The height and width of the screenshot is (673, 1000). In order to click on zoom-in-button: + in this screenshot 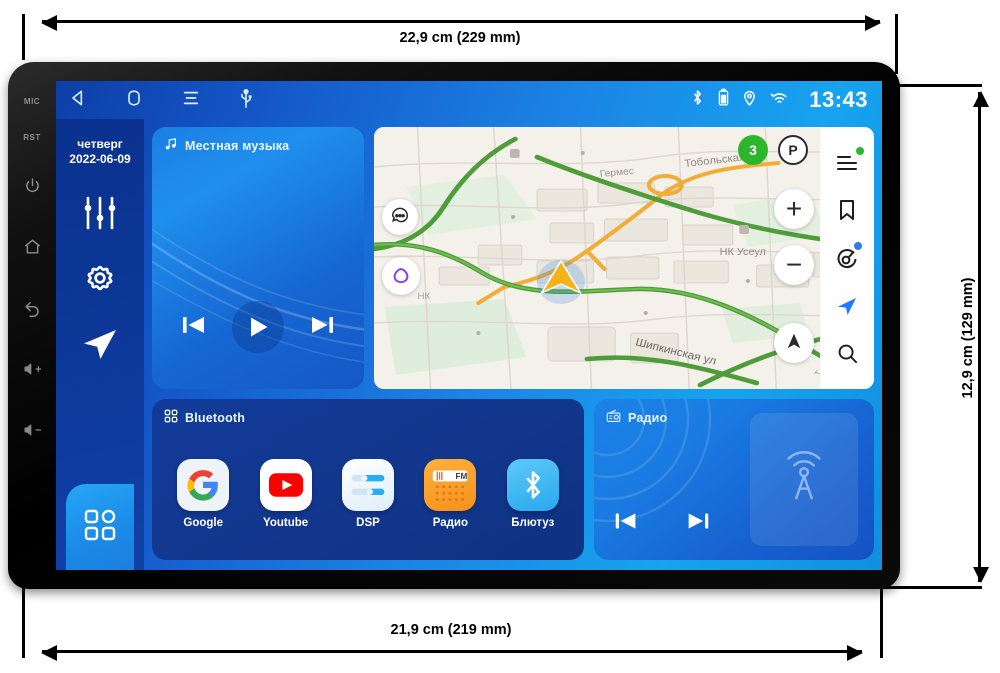, I will do `click(794, 209)`.